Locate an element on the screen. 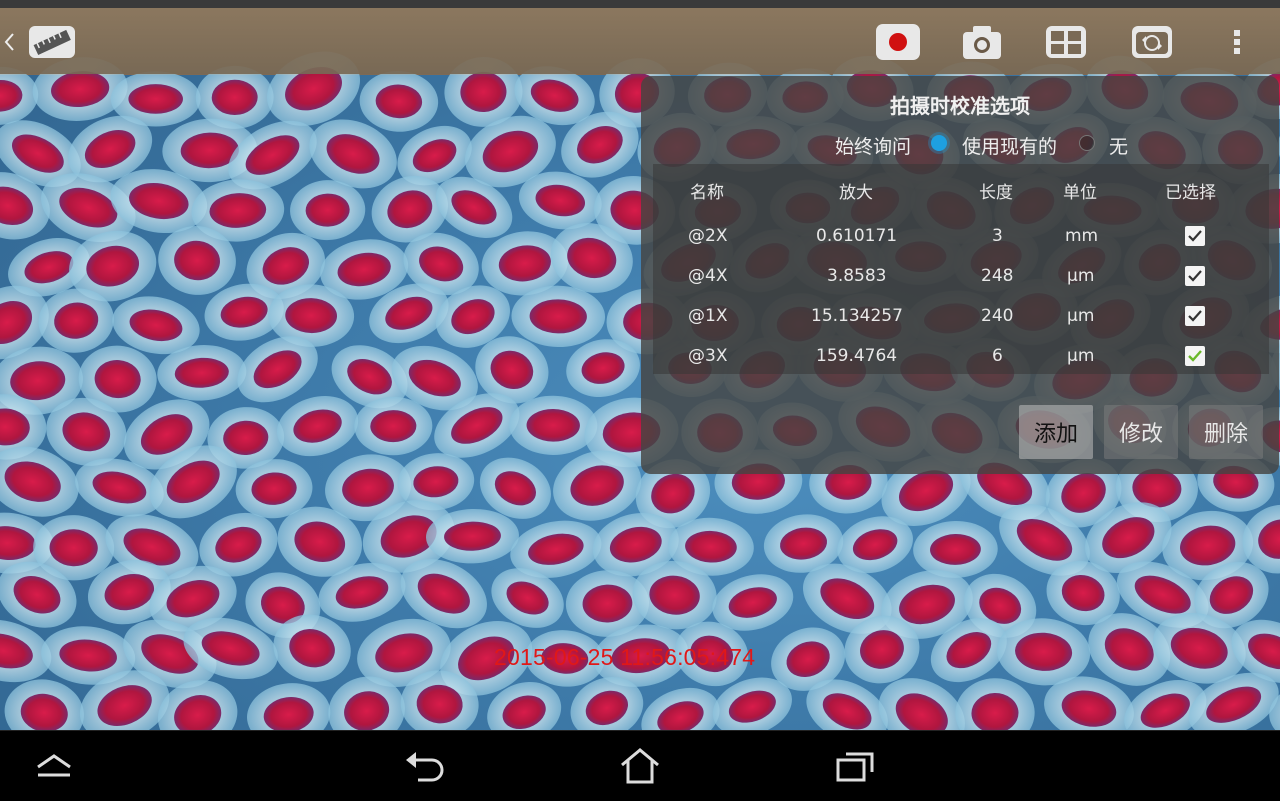 The width and height of the screenshot is (1280, 801). radio-none is located at coordinates (1087, 143).